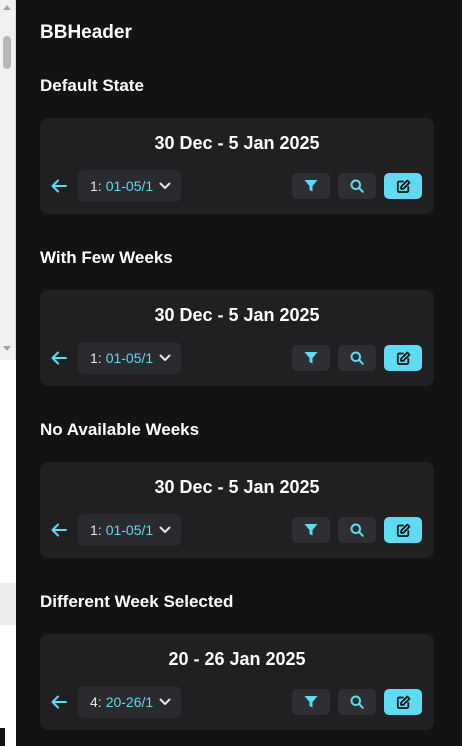  I want to click on week-number: 4:, so click(96, 702).